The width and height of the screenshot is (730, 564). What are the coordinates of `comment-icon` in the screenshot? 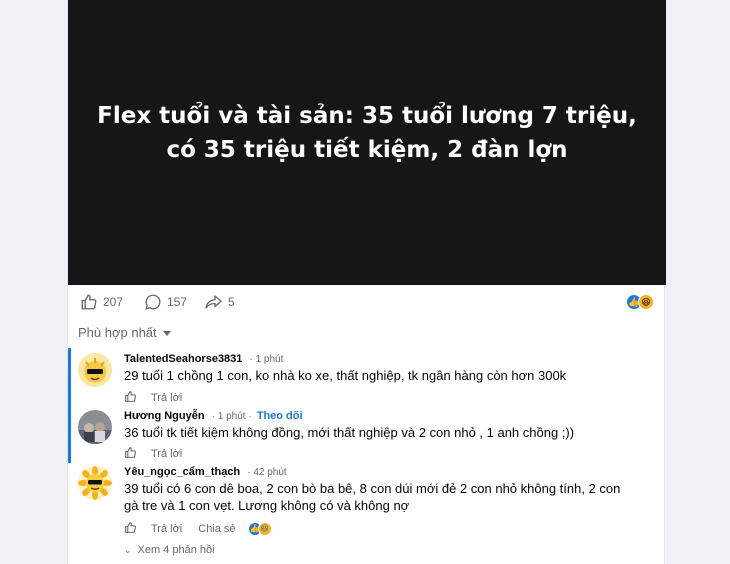 It's located at (153, 302).